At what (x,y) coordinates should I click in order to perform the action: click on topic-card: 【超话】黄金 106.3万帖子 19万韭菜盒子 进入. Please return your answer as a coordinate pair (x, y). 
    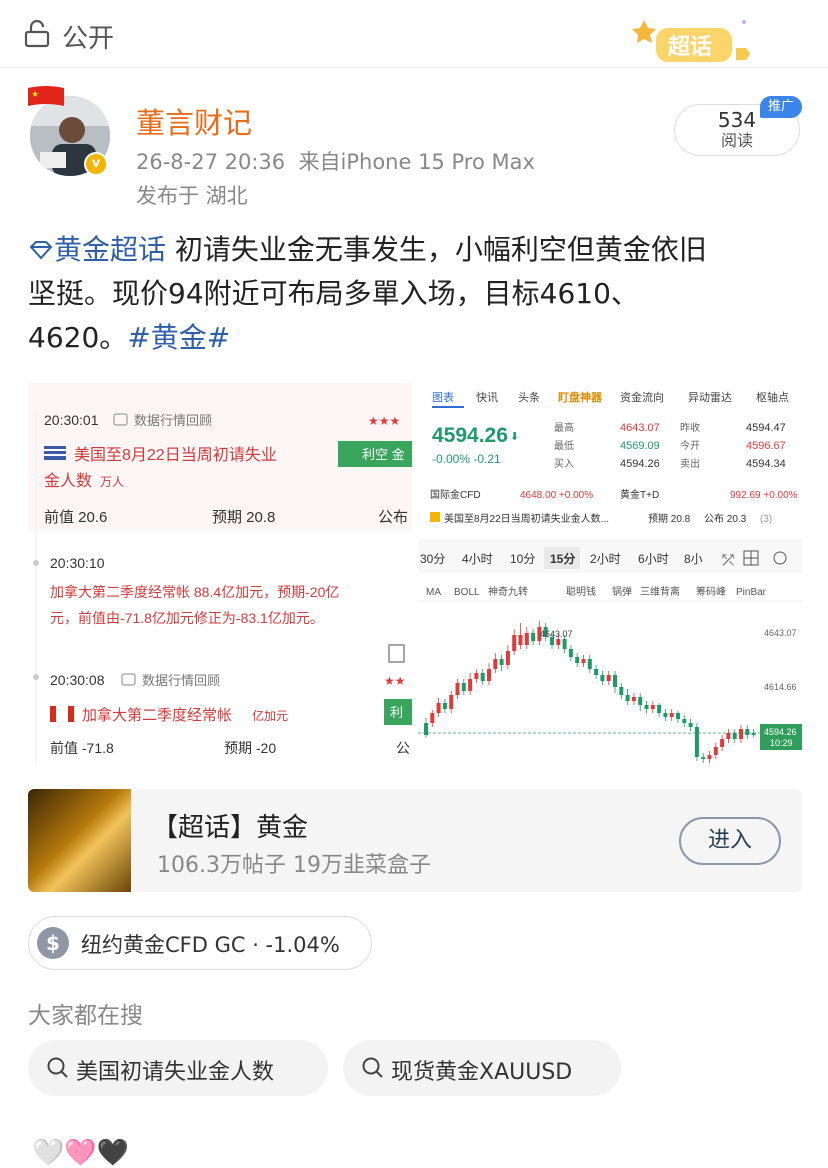
    Looking at the image, I should click on (415, 840).